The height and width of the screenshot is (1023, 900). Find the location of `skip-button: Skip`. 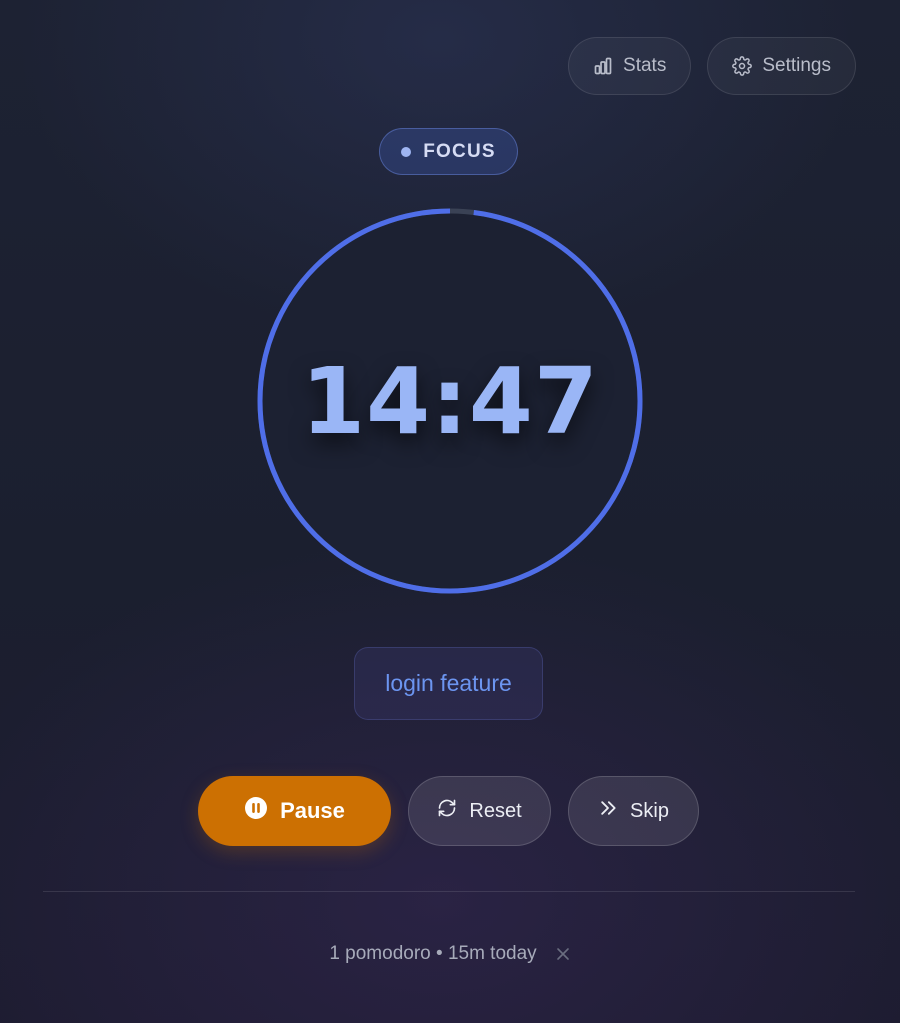

skip-button: Skip is located at coordinates (633, 811).